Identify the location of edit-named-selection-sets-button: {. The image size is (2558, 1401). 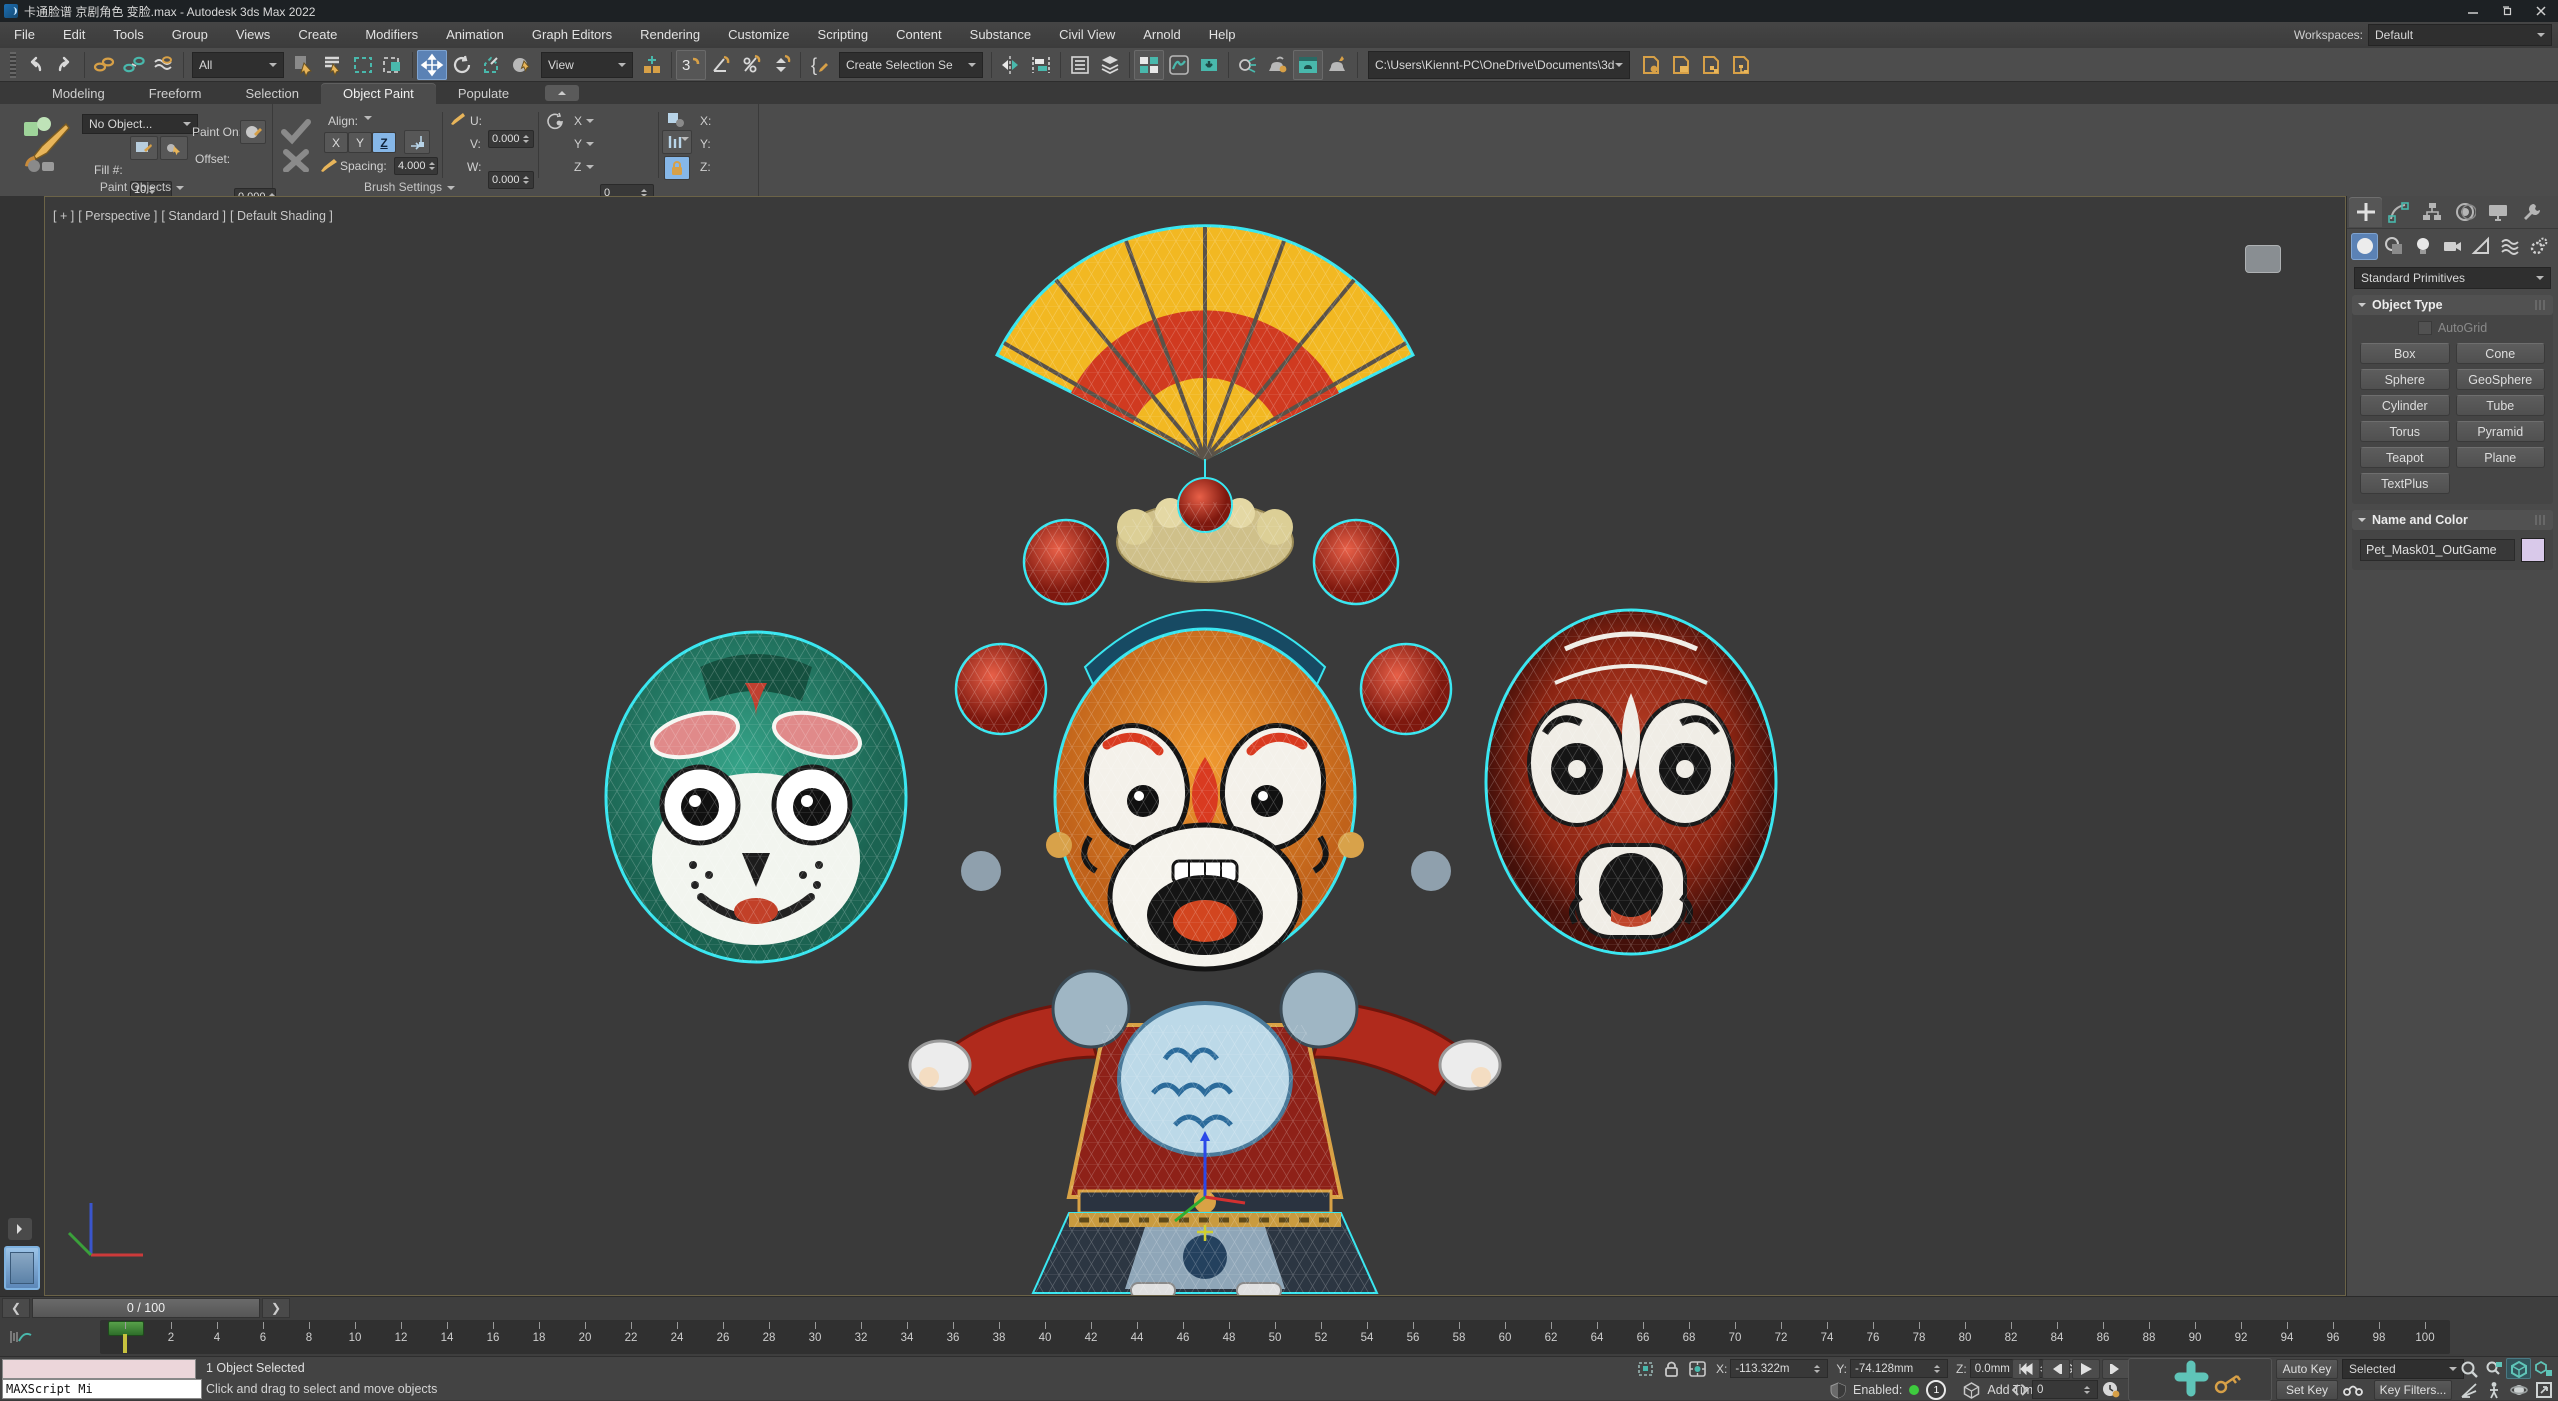
(820, 65).